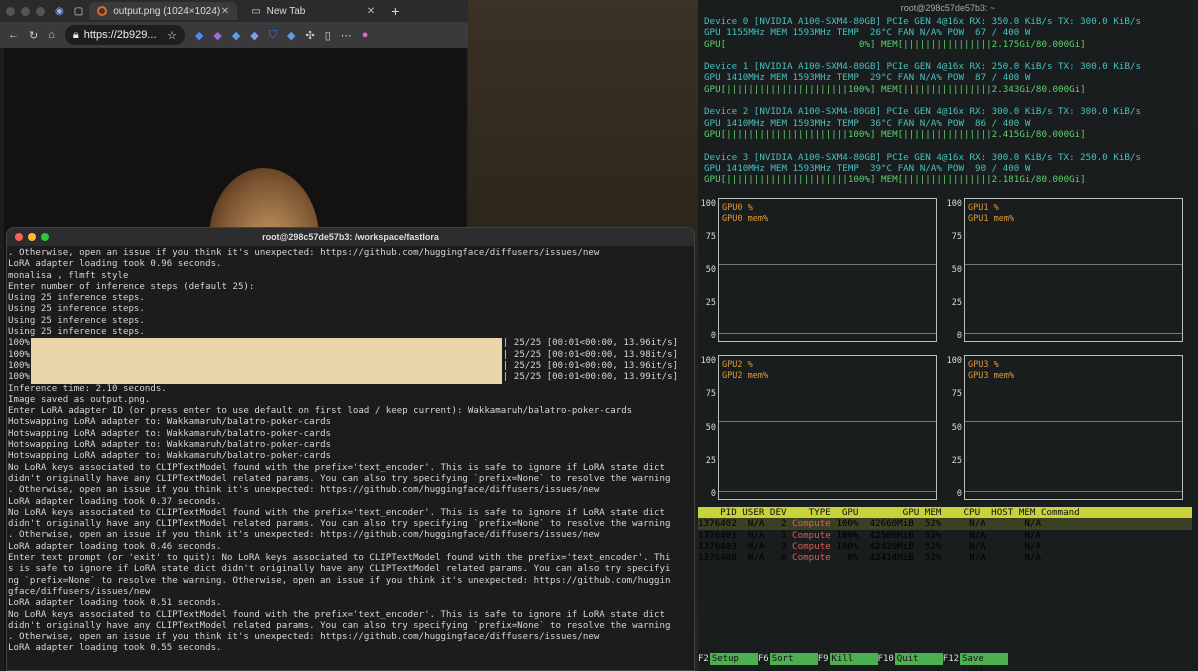 The image size is (1198, 671). I want to click on function-key-setup-button: Setup, so click(733, 659).